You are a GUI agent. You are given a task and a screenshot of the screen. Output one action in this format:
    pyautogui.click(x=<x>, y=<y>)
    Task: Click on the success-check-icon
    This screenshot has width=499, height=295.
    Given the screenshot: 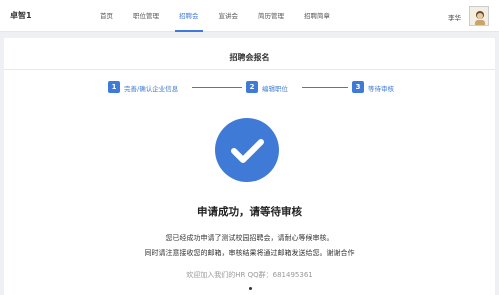 What is the action you would take?
    pyautogui.click(x=247, y=150)
    